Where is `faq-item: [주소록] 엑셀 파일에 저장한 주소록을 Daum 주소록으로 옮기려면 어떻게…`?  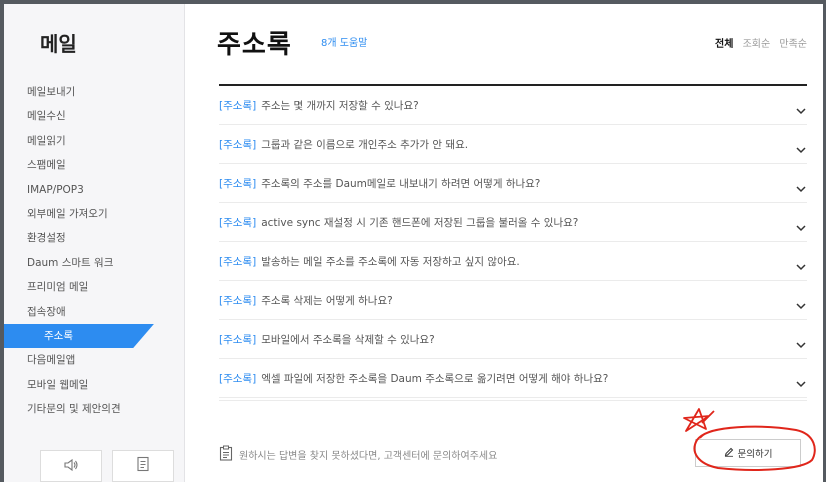
faq-item: [주소록] 엑셀 파일에 저장한 주소록을 Daum 주소록으로 옮기려면 어떻게… is located at coordinates (513, 378).